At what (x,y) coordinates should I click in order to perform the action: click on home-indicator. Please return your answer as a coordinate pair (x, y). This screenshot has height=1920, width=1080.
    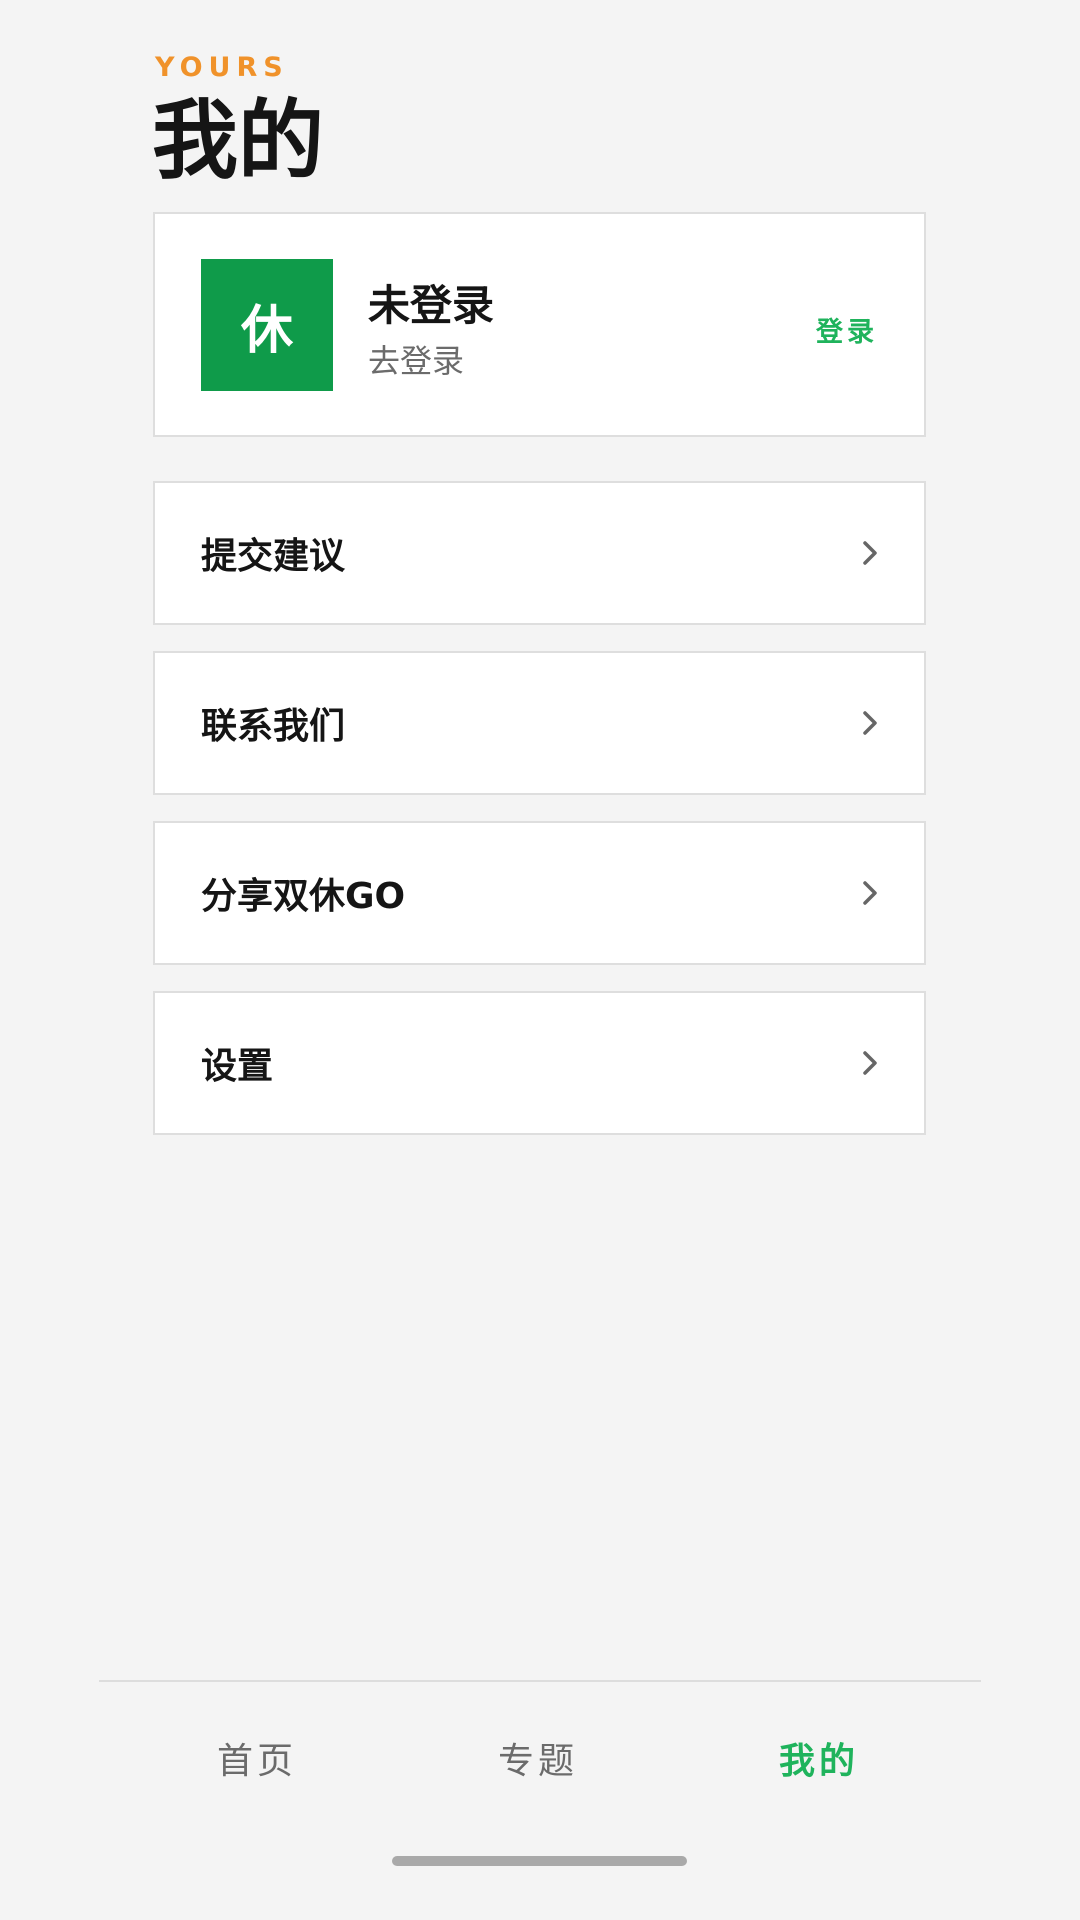
    Looking at the image, I should click on (539, 1861).